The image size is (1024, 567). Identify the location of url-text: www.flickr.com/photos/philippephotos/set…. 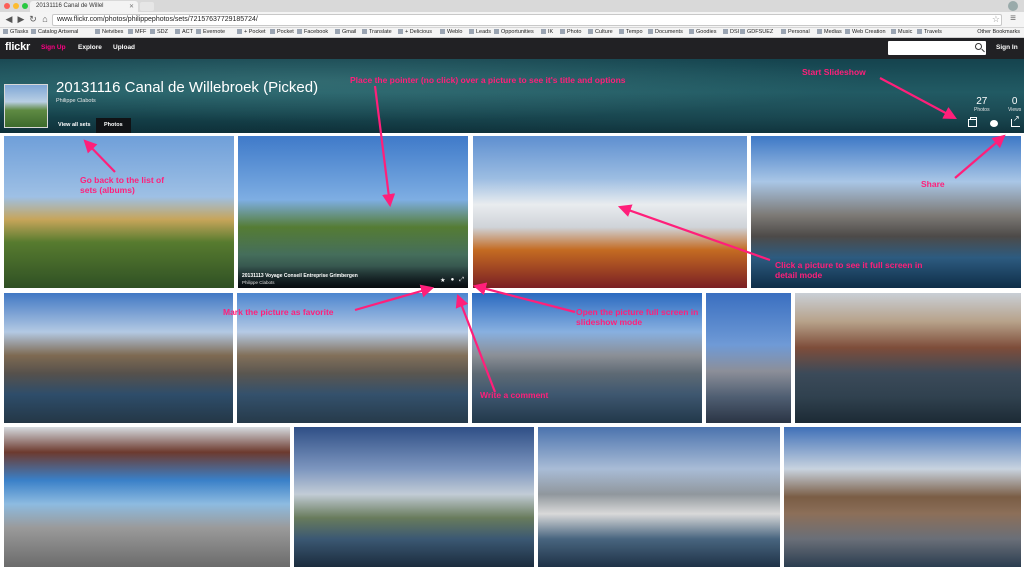
(157, 19).